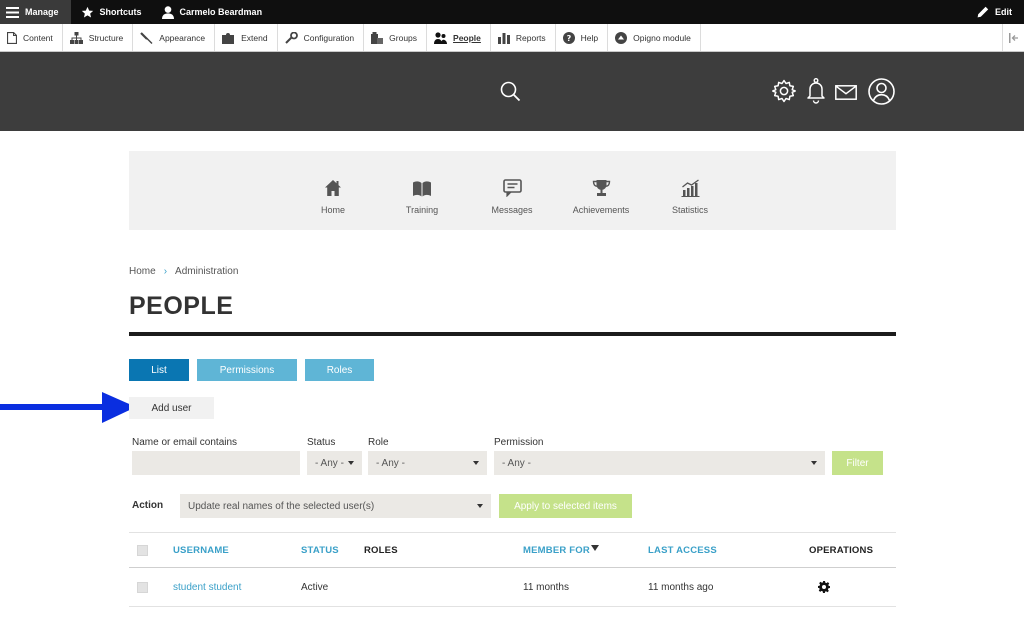  Describe the element at coordinates (381, 550) in the screenshot. I see `roles-column-header: ROLES` at that location.